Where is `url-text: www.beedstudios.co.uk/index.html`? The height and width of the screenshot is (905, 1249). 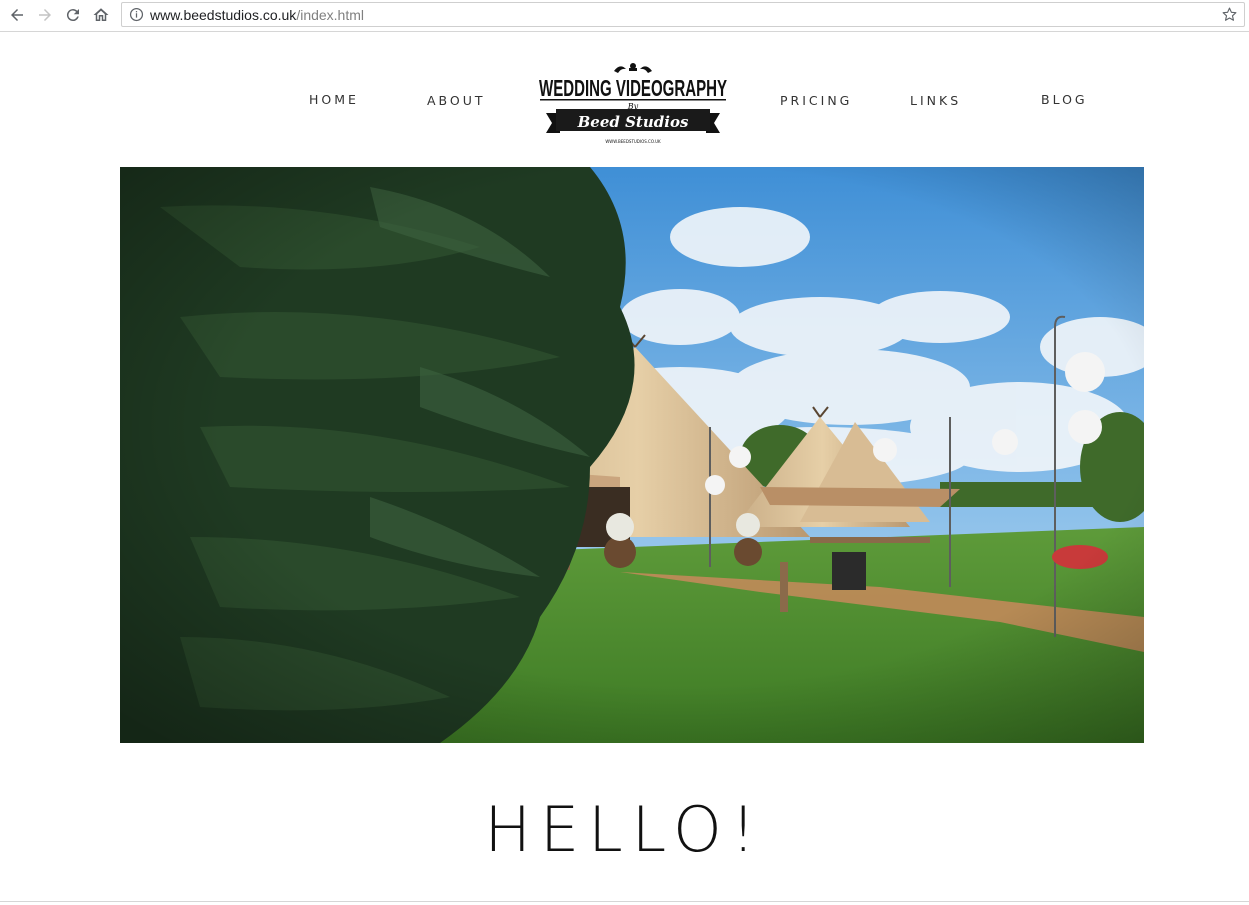 url-text: www.beedstudios.co.uk/index.html is located at coordinates (257, 15).